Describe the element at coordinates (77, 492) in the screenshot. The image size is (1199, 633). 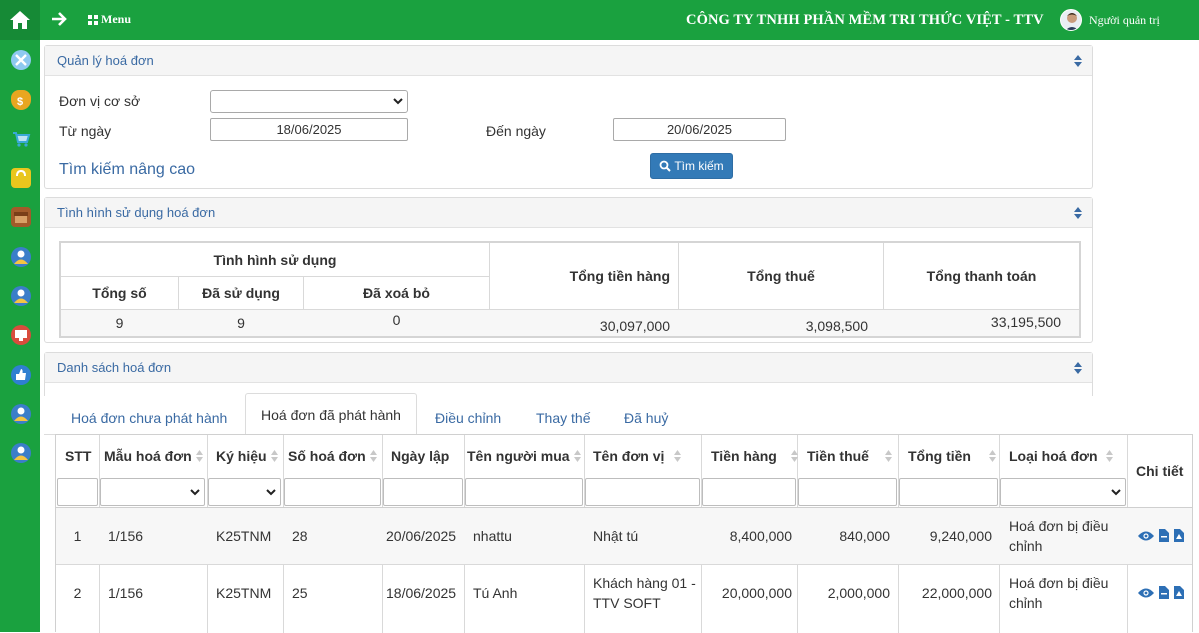
I see `filter-stt-input` at that location.